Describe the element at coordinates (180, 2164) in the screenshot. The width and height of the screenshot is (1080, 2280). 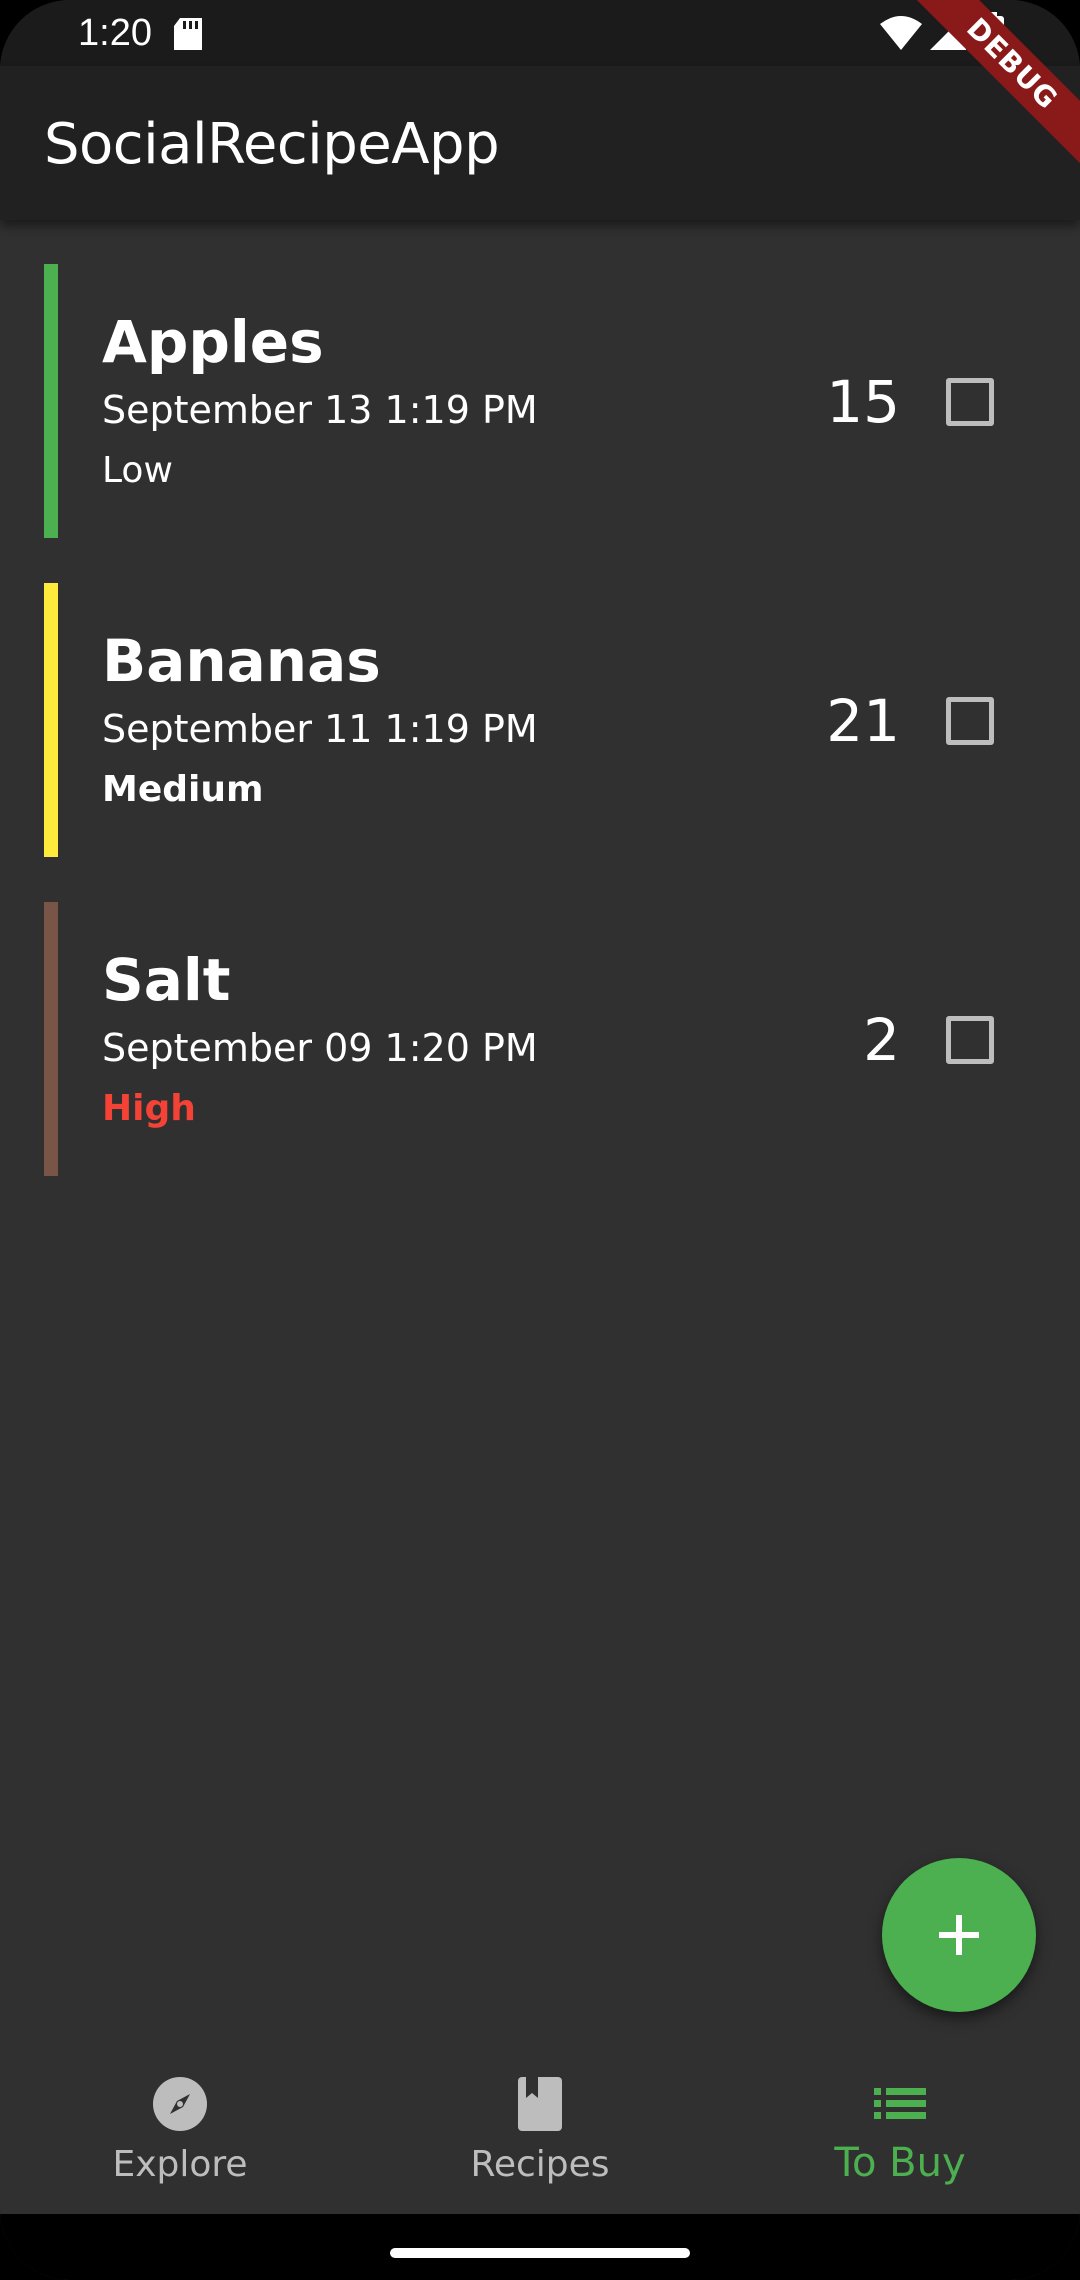
I see `nav-label: Explore` at that location.